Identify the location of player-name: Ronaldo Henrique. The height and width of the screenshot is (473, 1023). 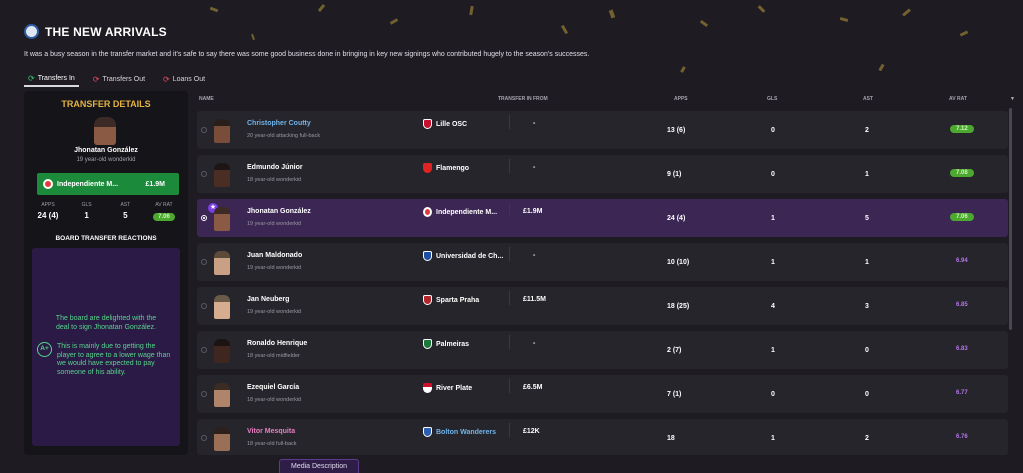
(277, 343).